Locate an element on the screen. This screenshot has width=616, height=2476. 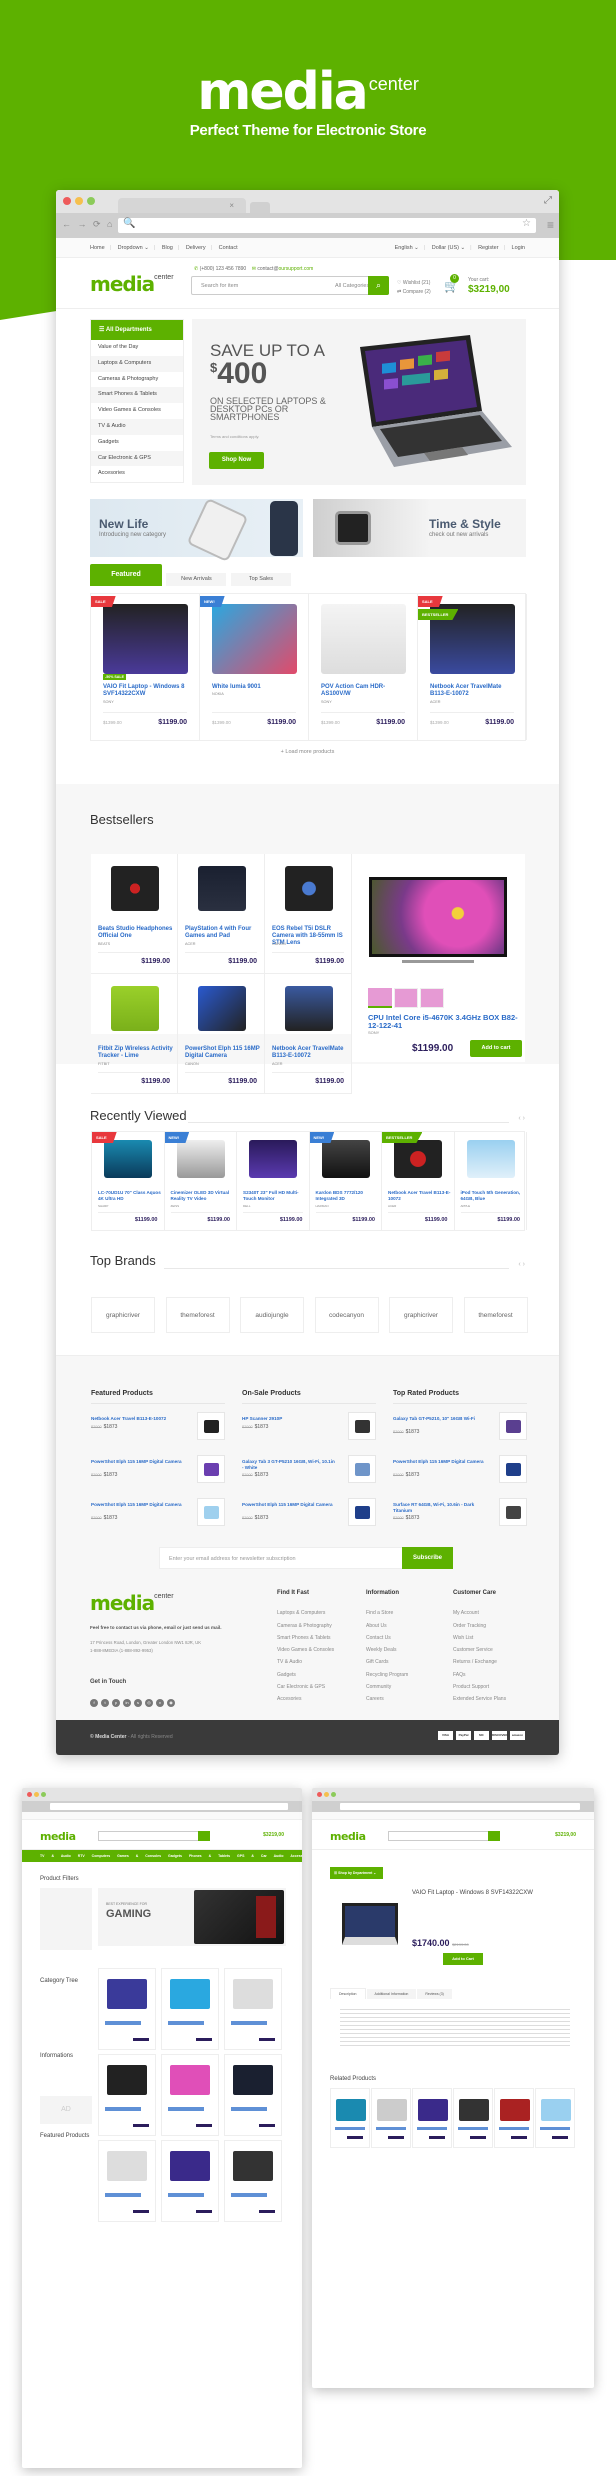
top-link-home: Home is located at coordinates (97, 248).